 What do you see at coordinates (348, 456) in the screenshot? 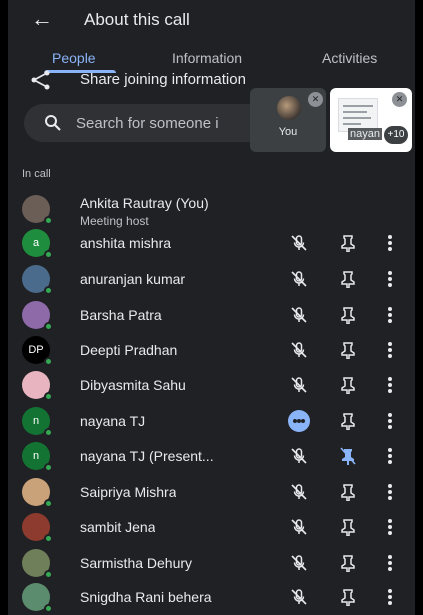
I see `unpin-icon` at bounding box center [348, 456].